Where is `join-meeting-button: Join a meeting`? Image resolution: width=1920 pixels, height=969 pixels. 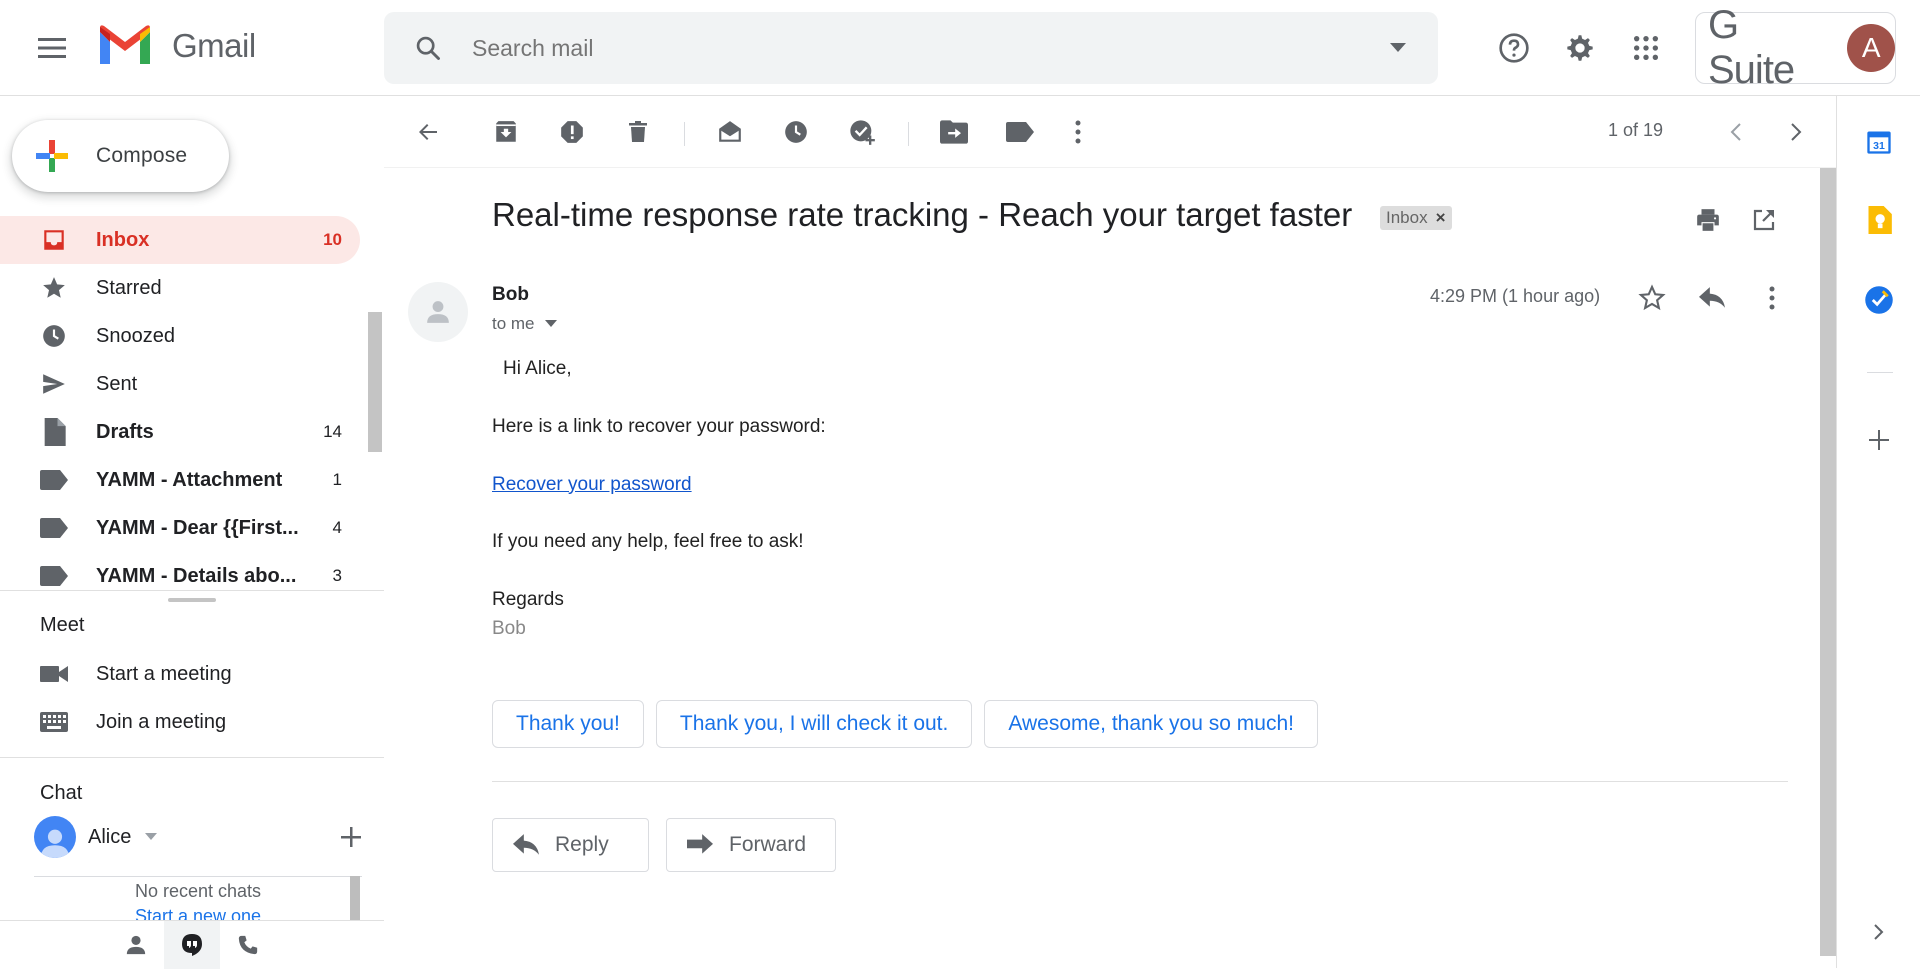 join-meeting-button: Join a meeting is located at coordinates (133, 722).